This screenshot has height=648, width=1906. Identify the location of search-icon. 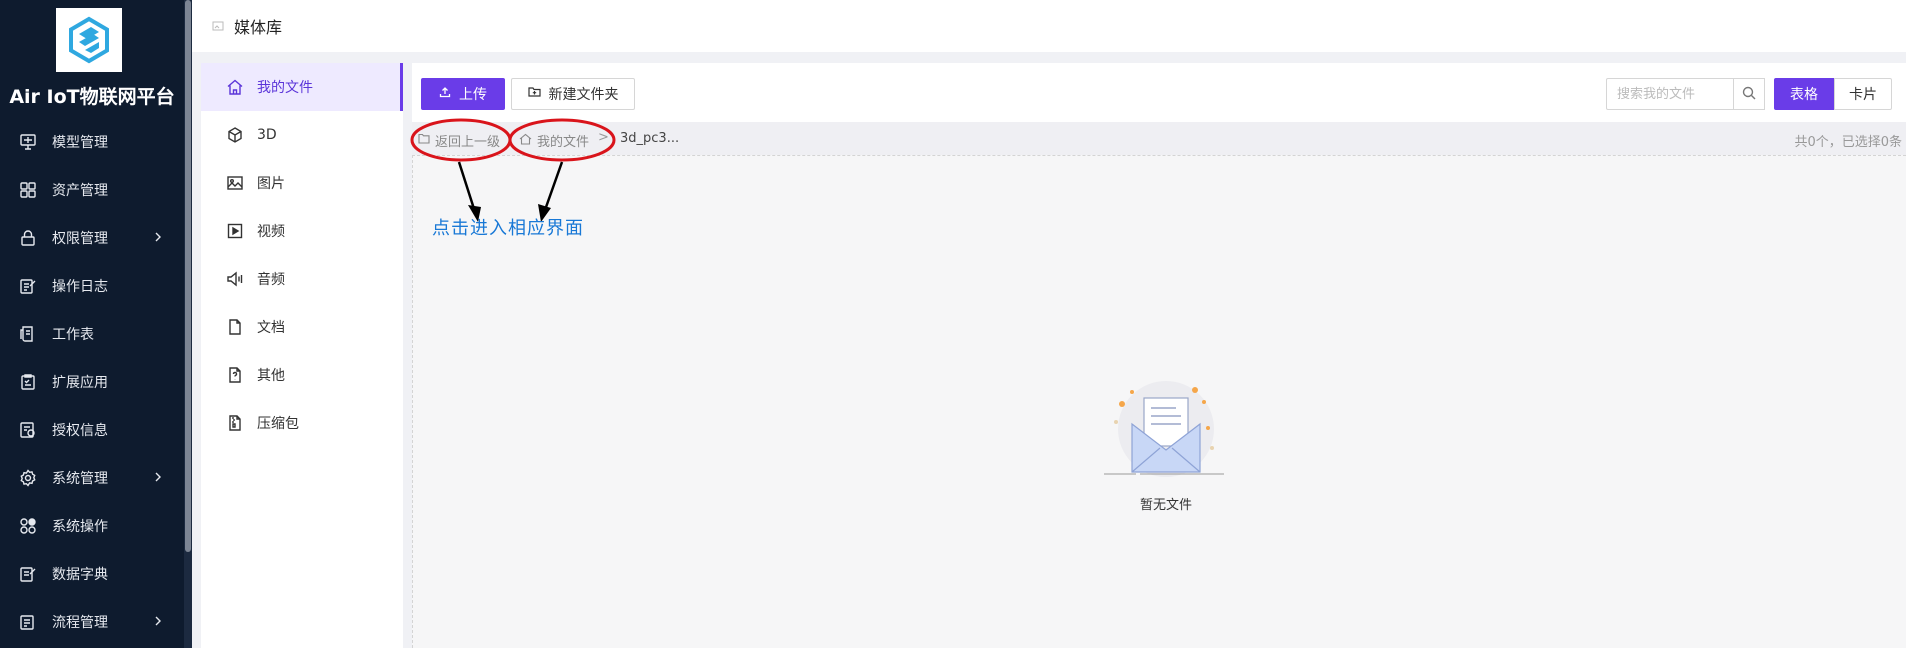
(1749, 94).